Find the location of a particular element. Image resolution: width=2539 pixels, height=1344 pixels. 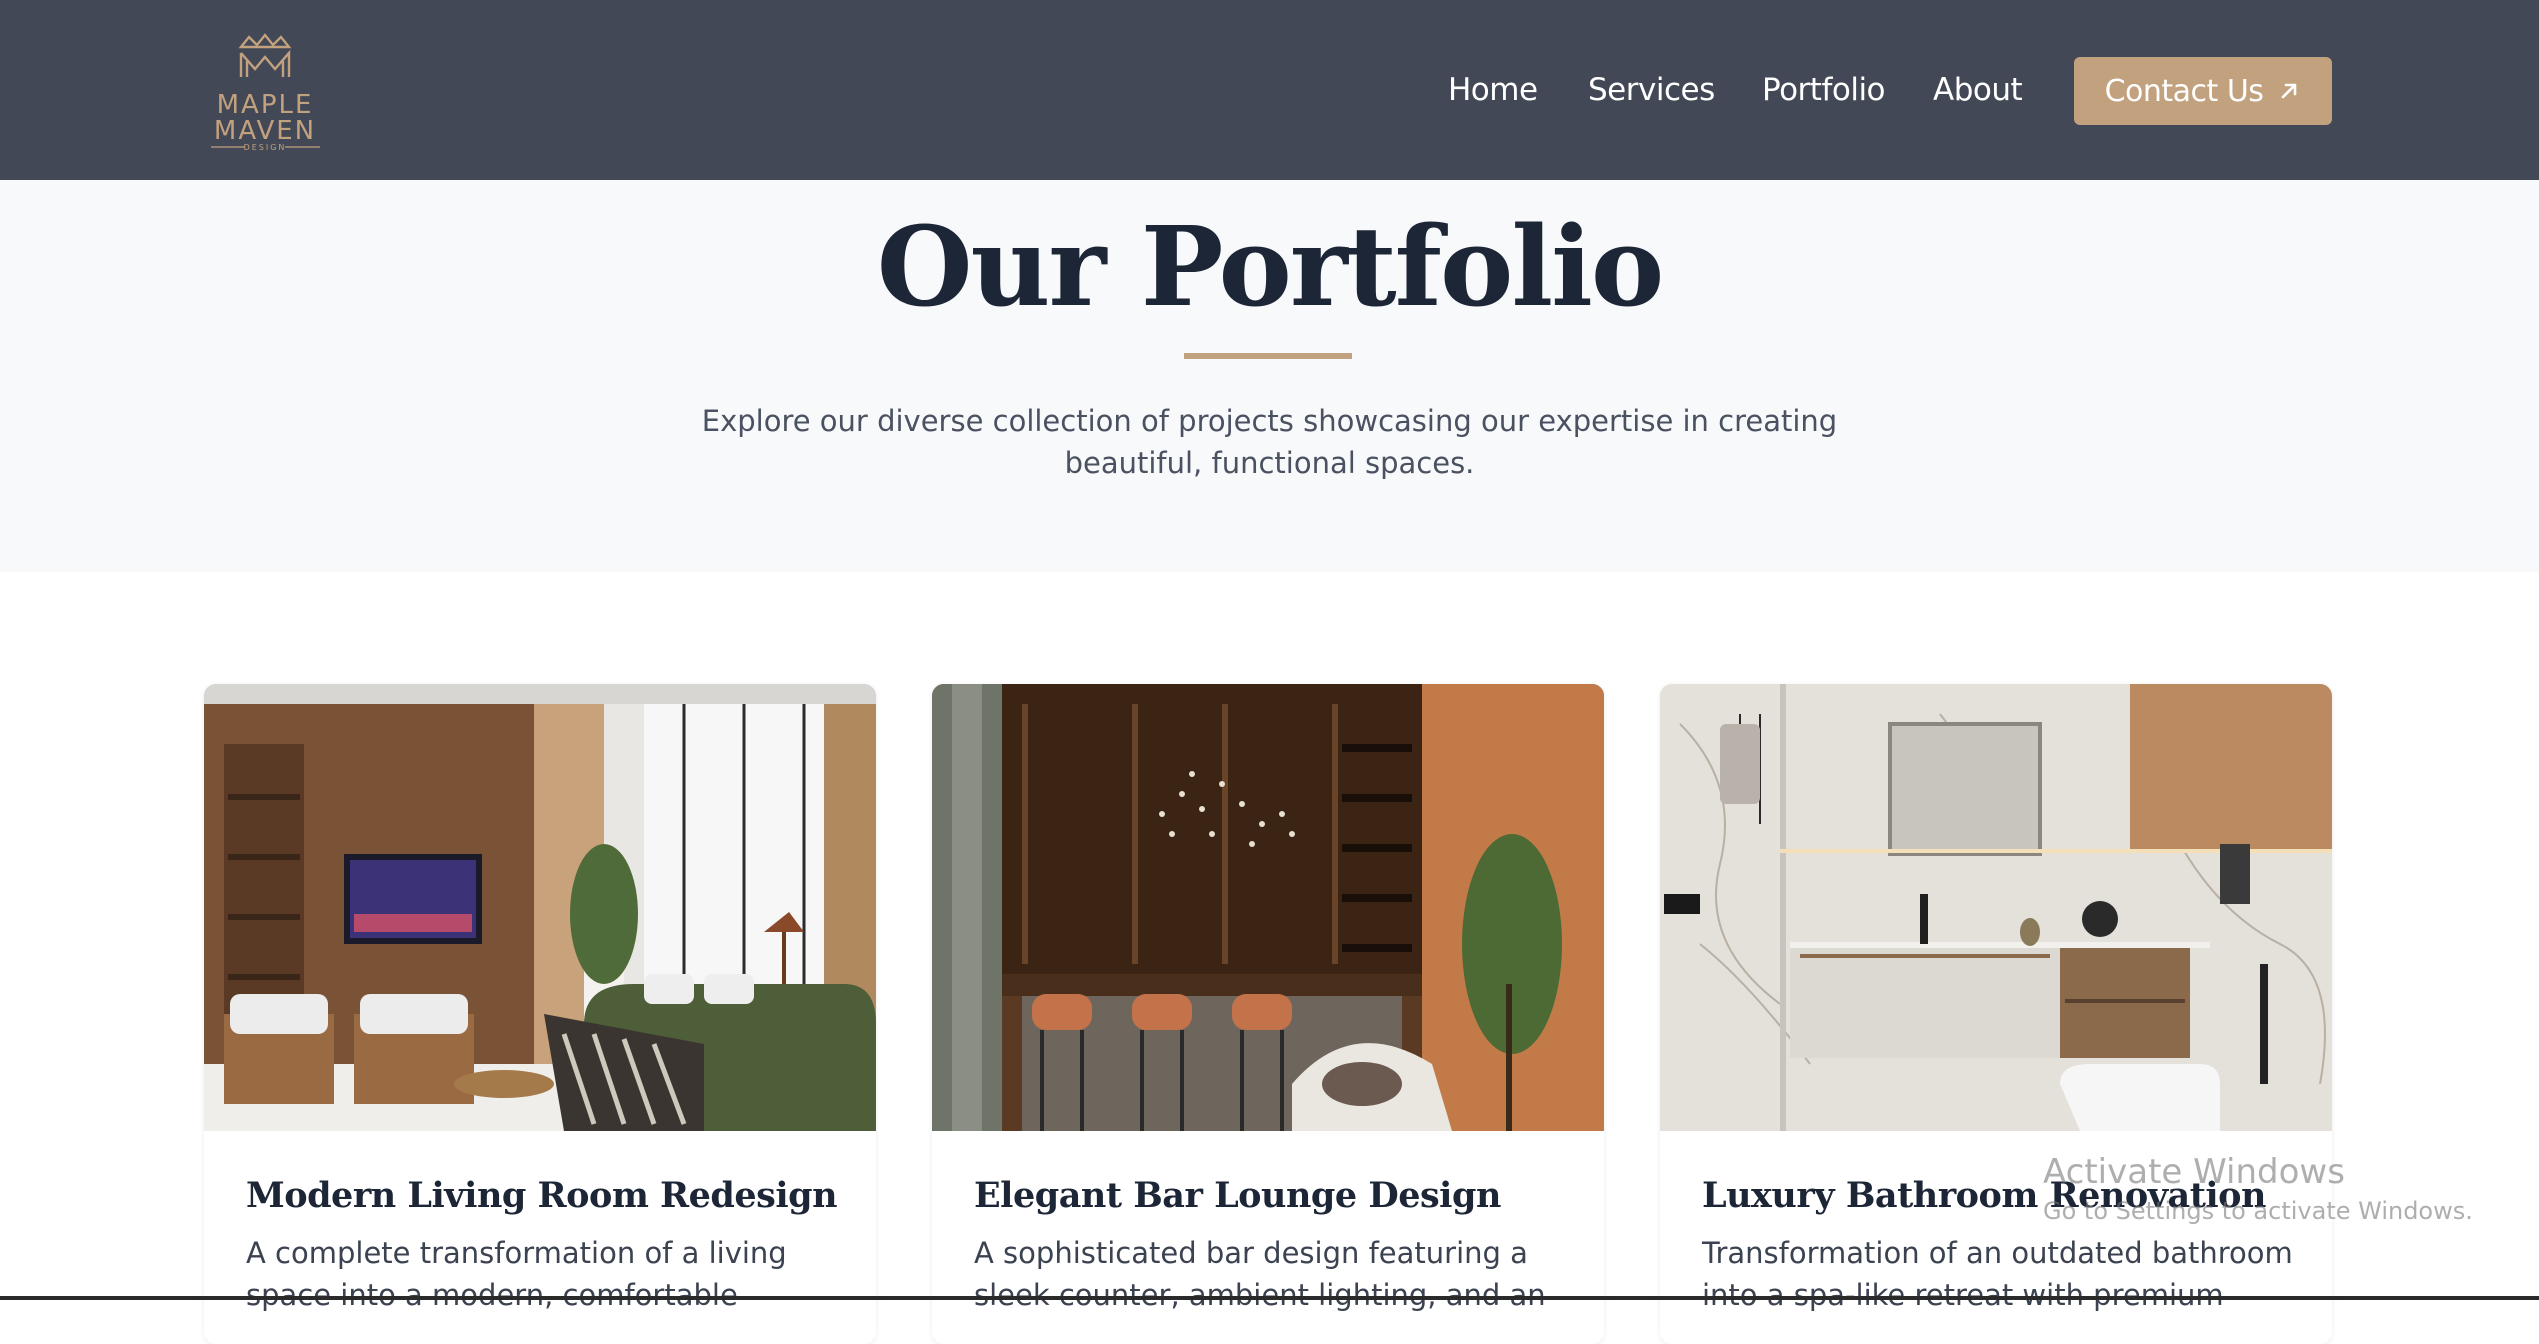

project-title: Elegant Bar Lounge Design is located at coordinates (1237, 1195).